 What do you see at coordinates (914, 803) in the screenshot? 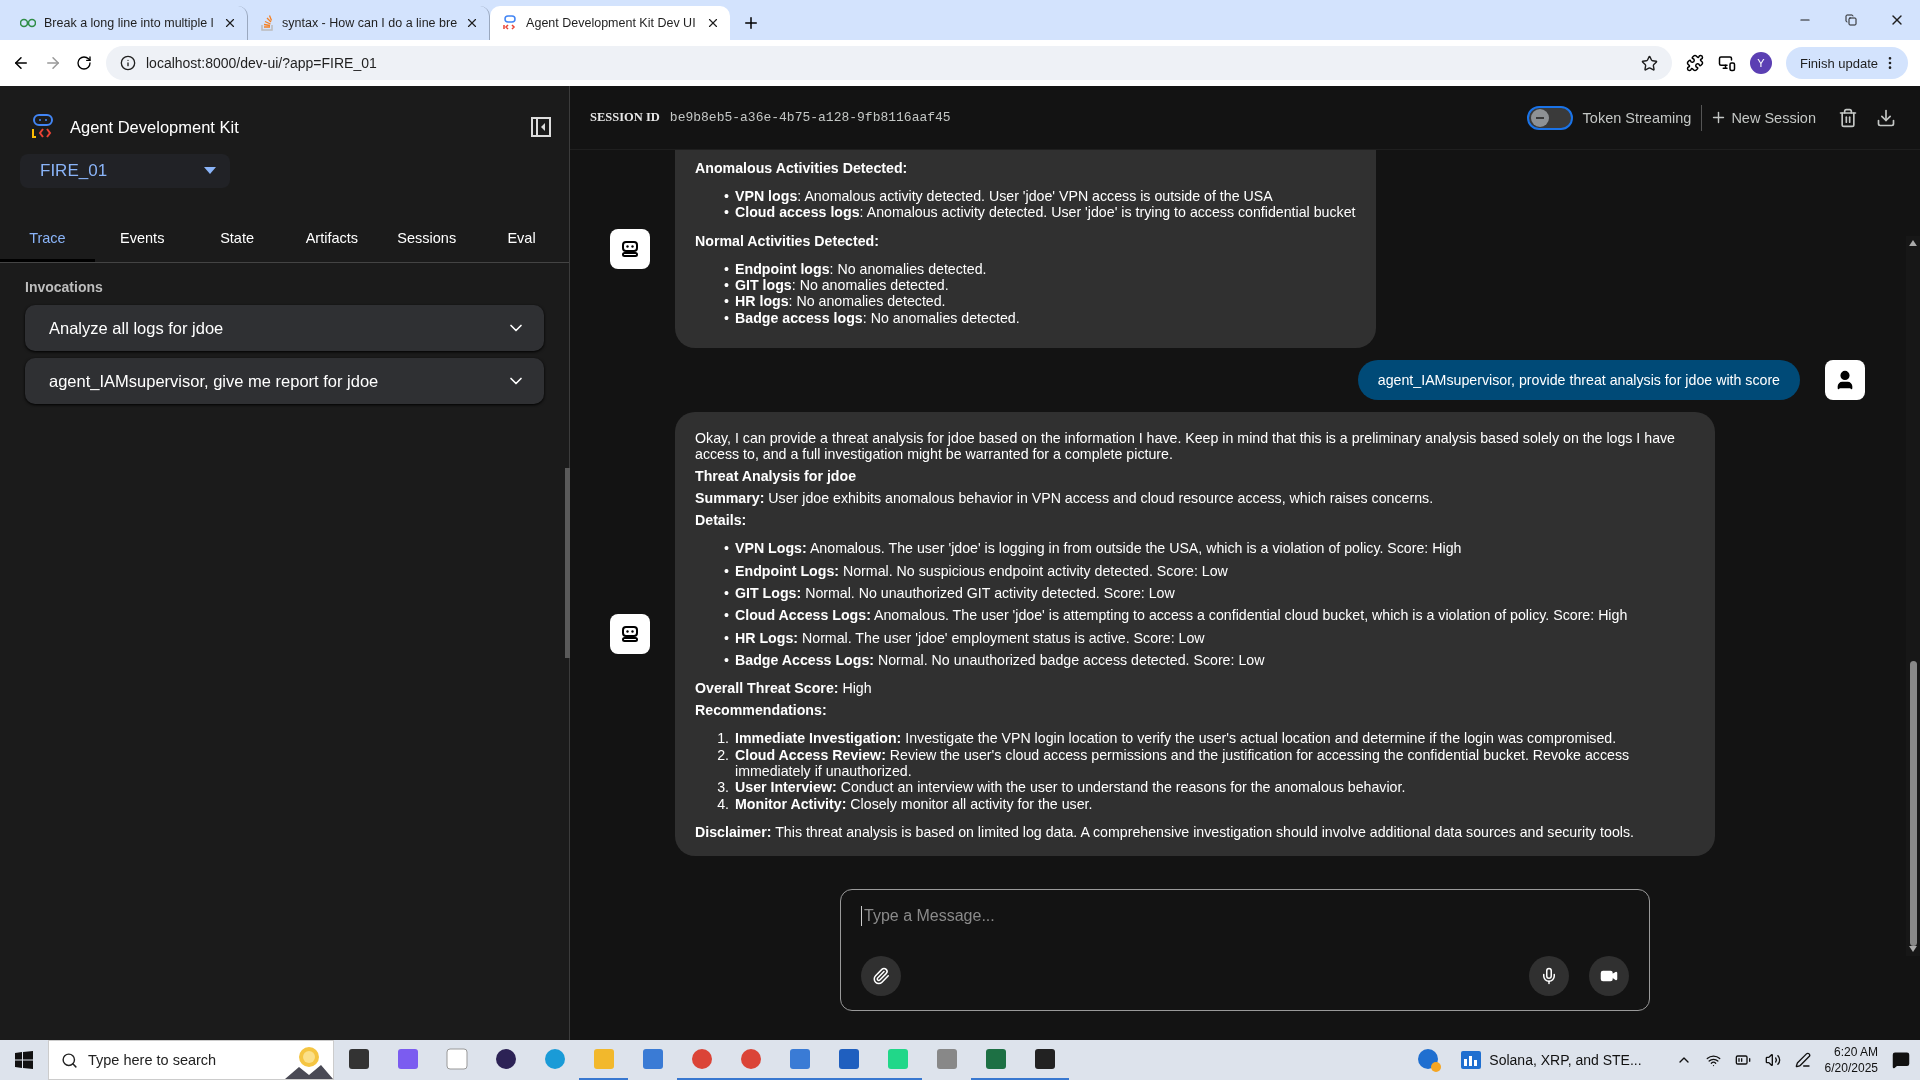
I see `list-item: Monitor Activity: Closely monitor all activity for the user.` at bounding box center [914, 803].